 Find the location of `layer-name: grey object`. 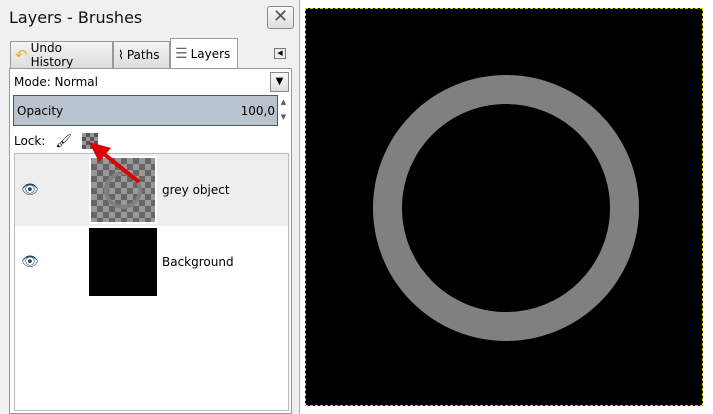

layer-name: grey object is located at coordinates (196, 190).